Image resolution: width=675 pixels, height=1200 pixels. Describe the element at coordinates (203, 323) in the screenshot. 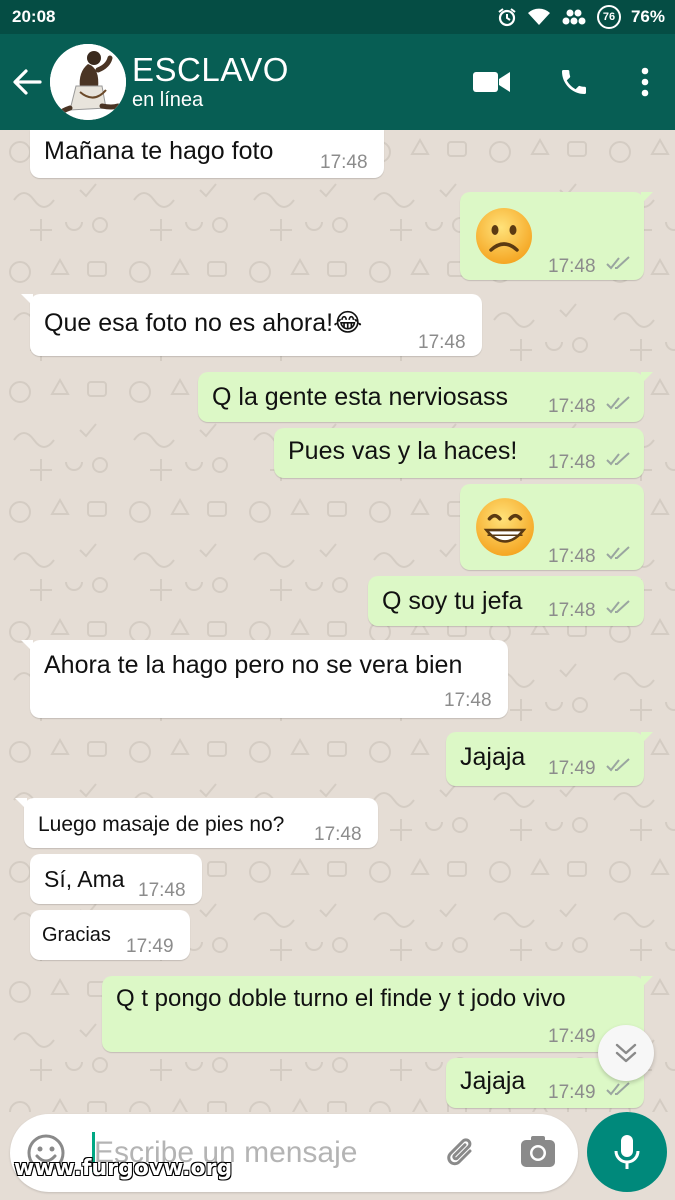

I see `message-text: Que esa foto no es ahora!😂` at that location.